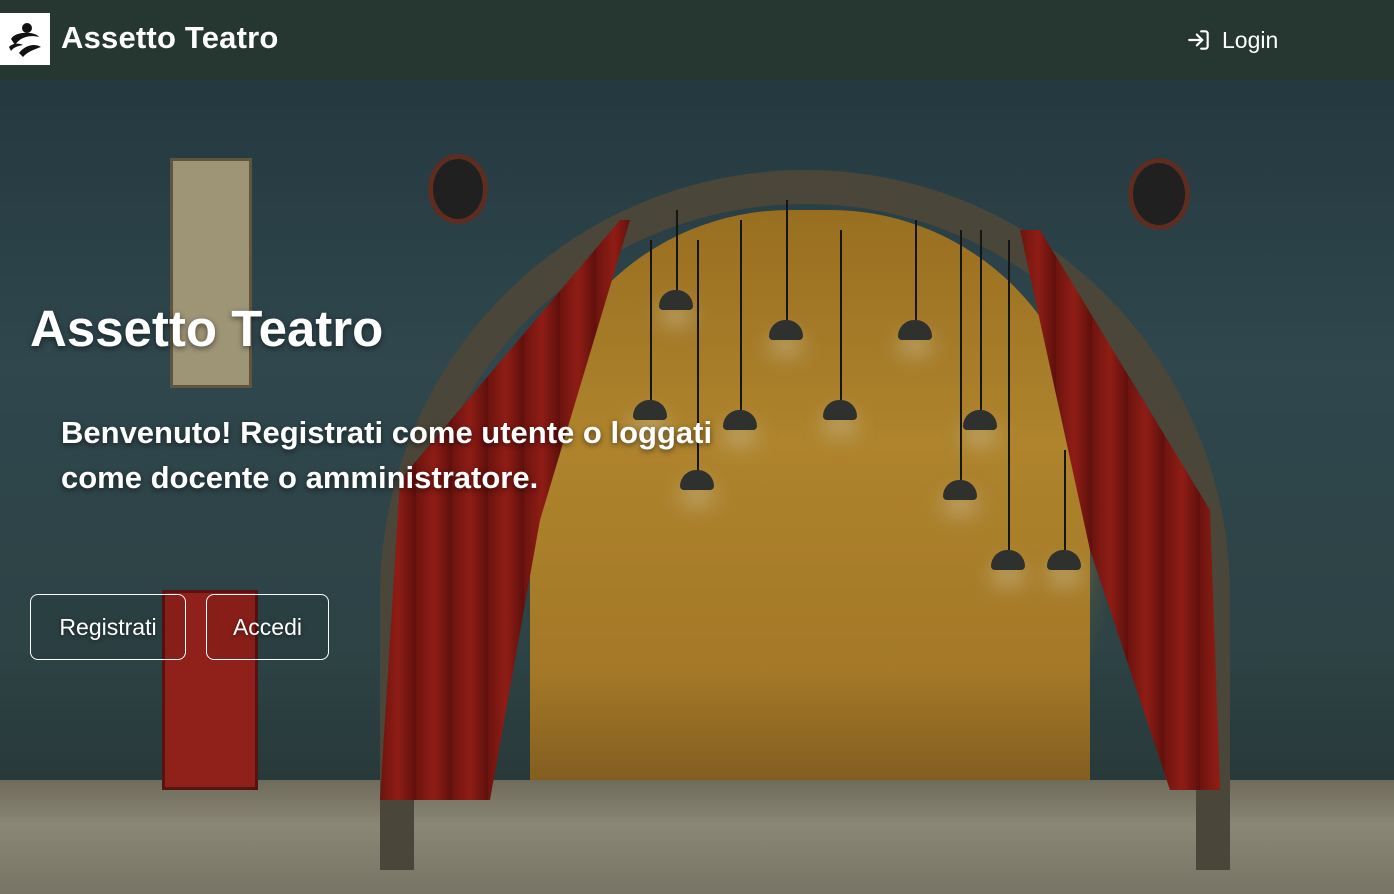 This screenshot has height=894, width=1394. I want to click on register-button: Registrati, so click(108, 627).